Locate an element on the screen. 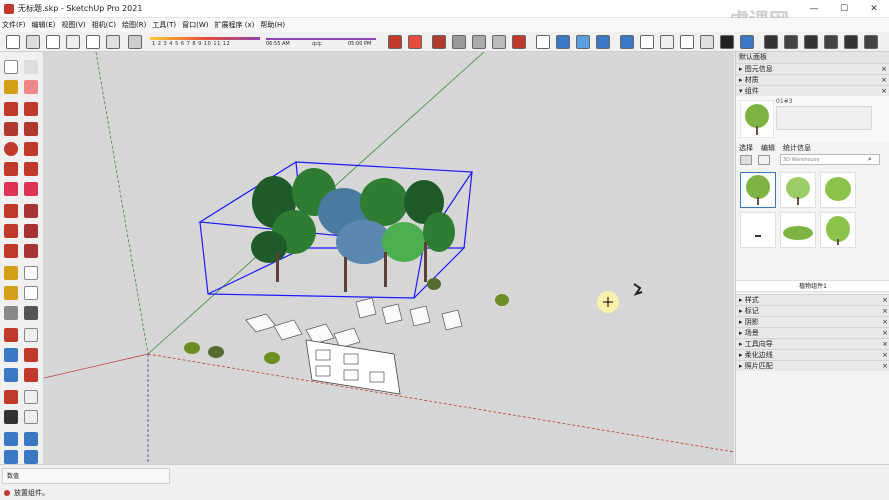 This screenshot has width=889, height=500. stamp-icon is located at coordinates (459, 42).